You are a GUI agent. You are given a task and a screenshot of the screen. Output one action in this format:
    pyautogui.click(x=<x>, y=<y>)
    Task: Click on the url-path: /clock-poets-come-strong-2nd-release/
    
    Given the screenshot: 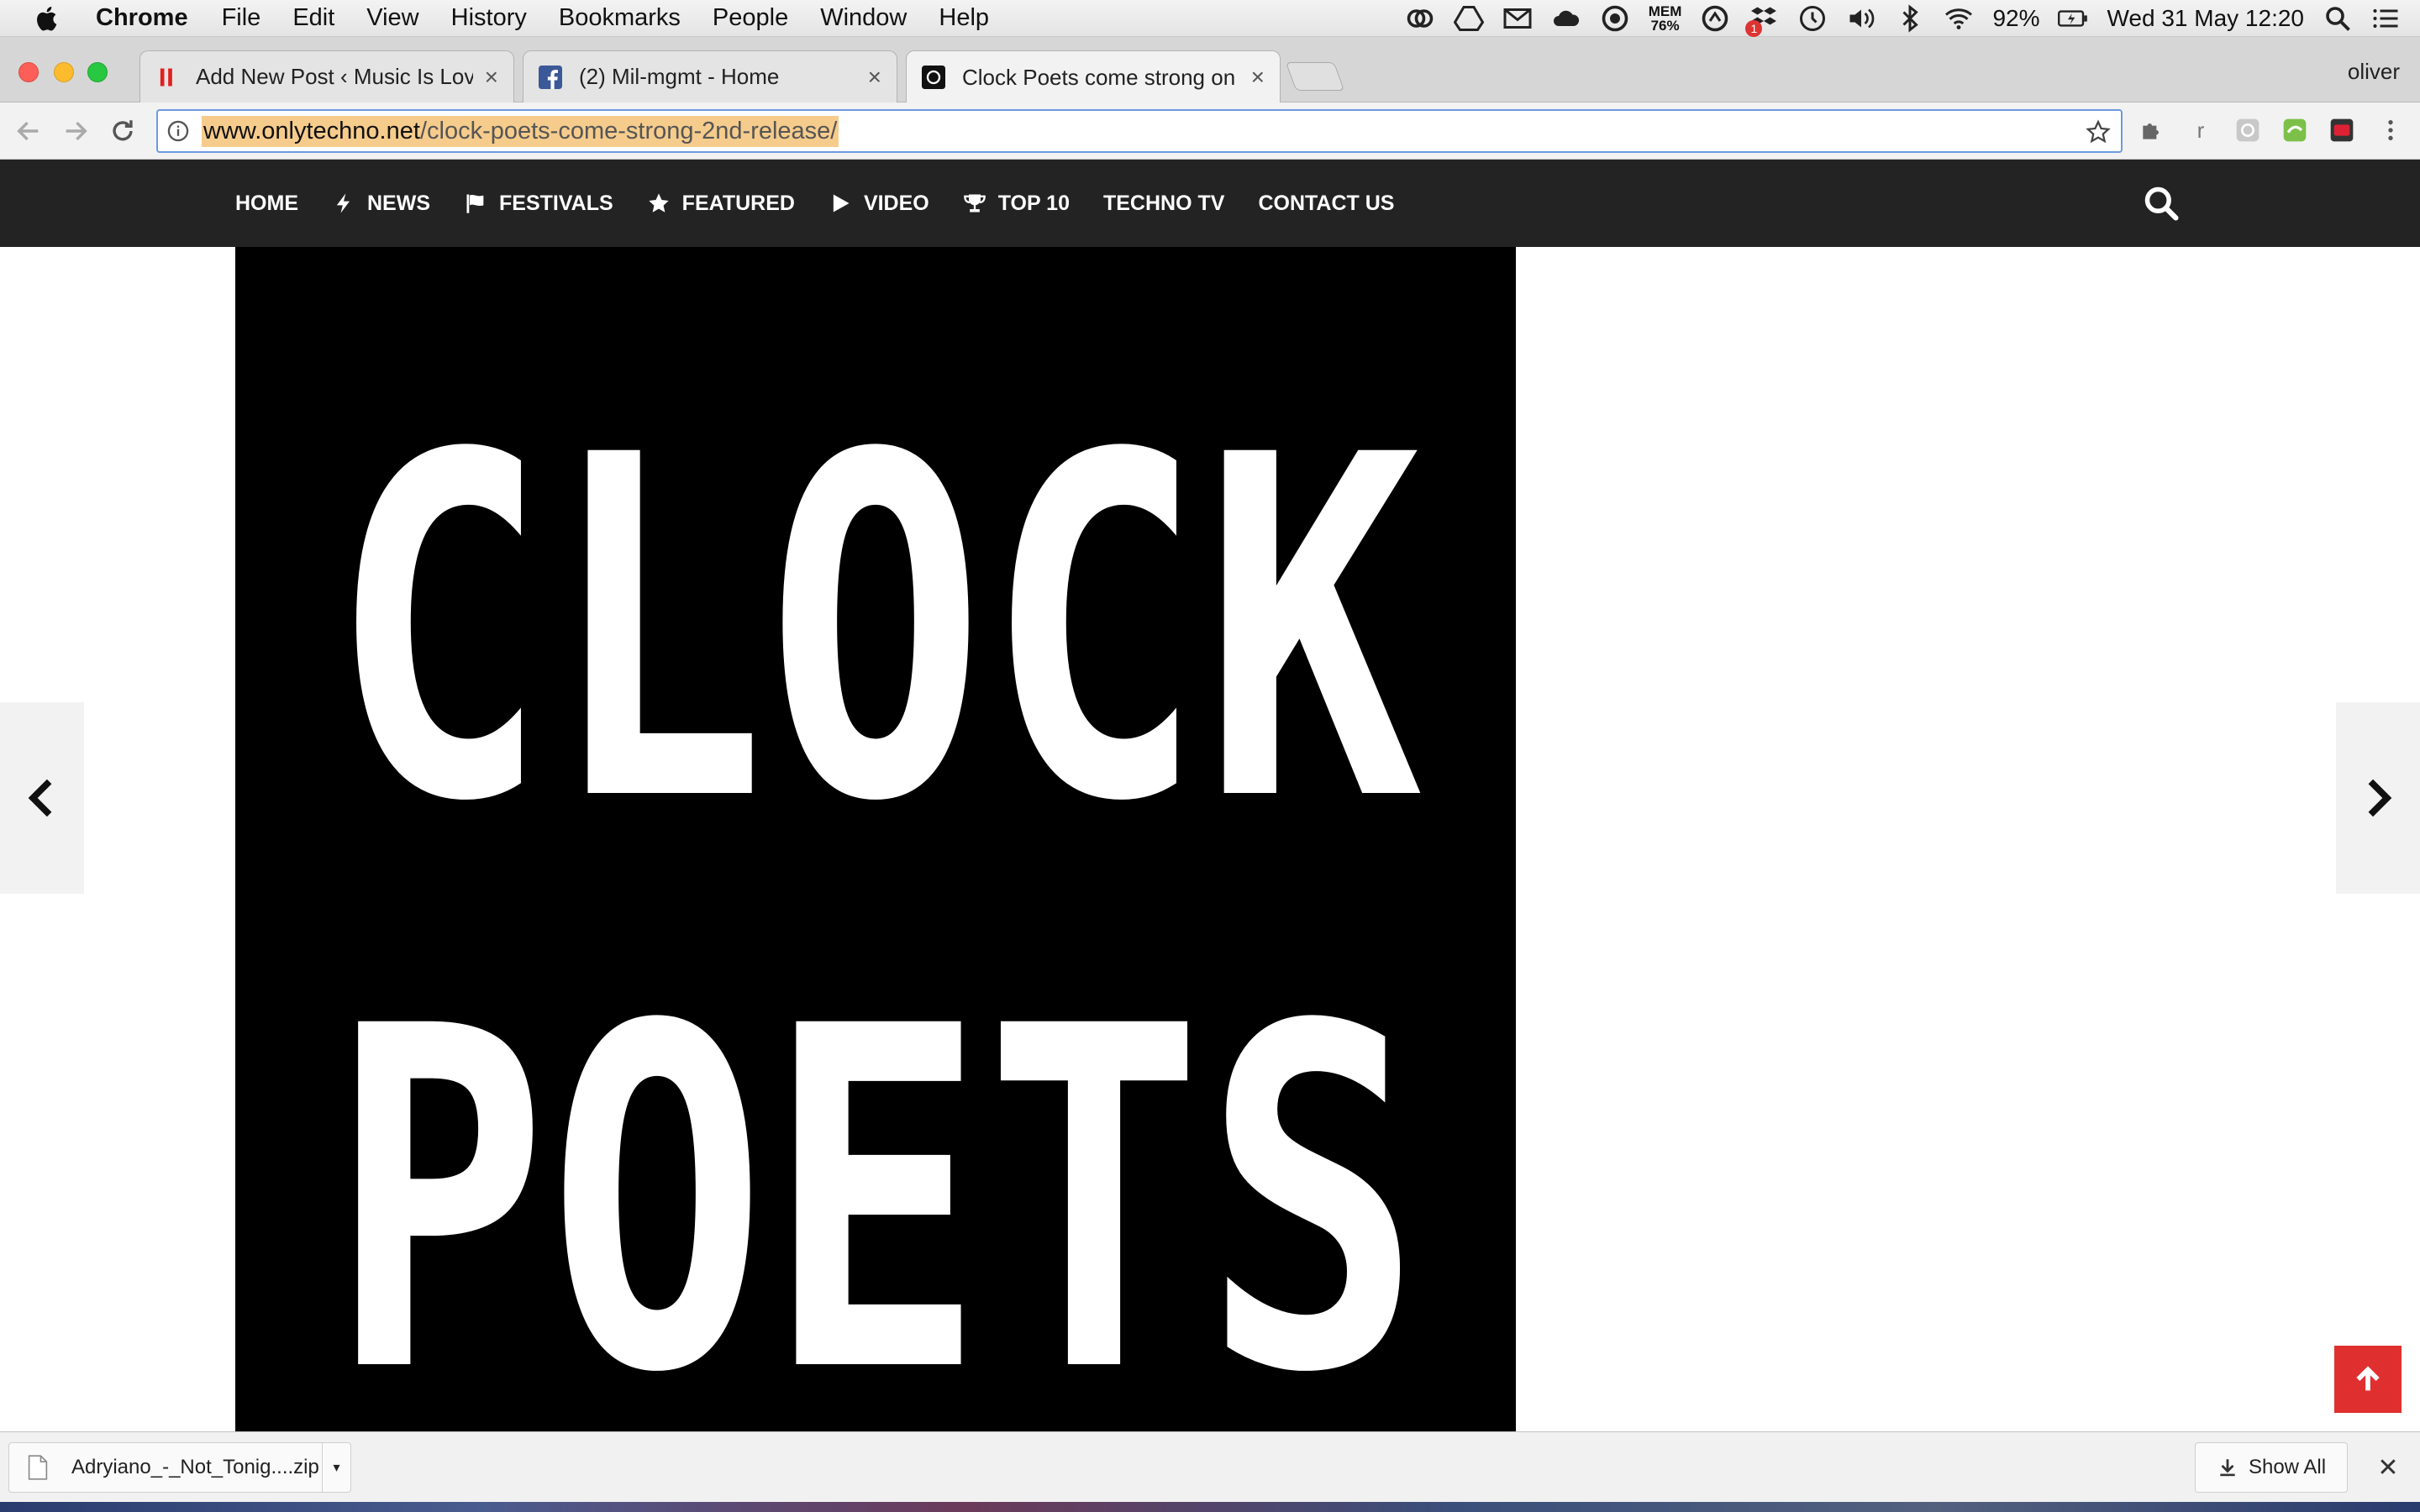 What is the action you would take?
    pyautogui.click(x=628, y=130)
    